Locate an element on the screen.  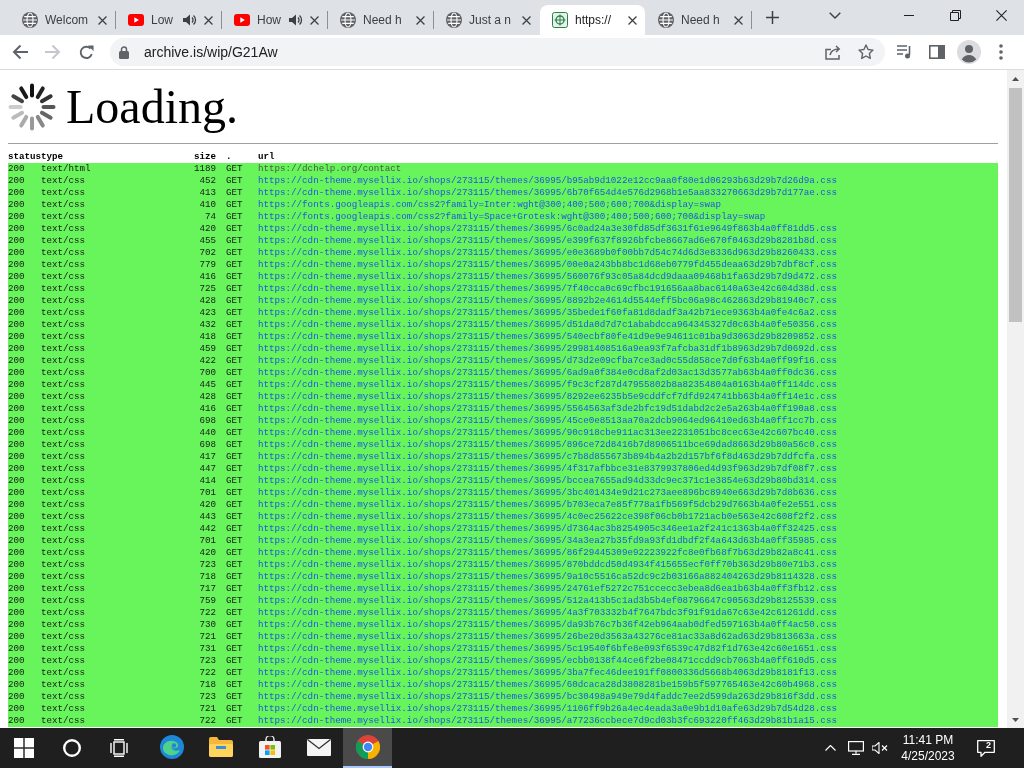
address-bar: archive.is/wip/G21Aw is located at coordinates (497, 52).